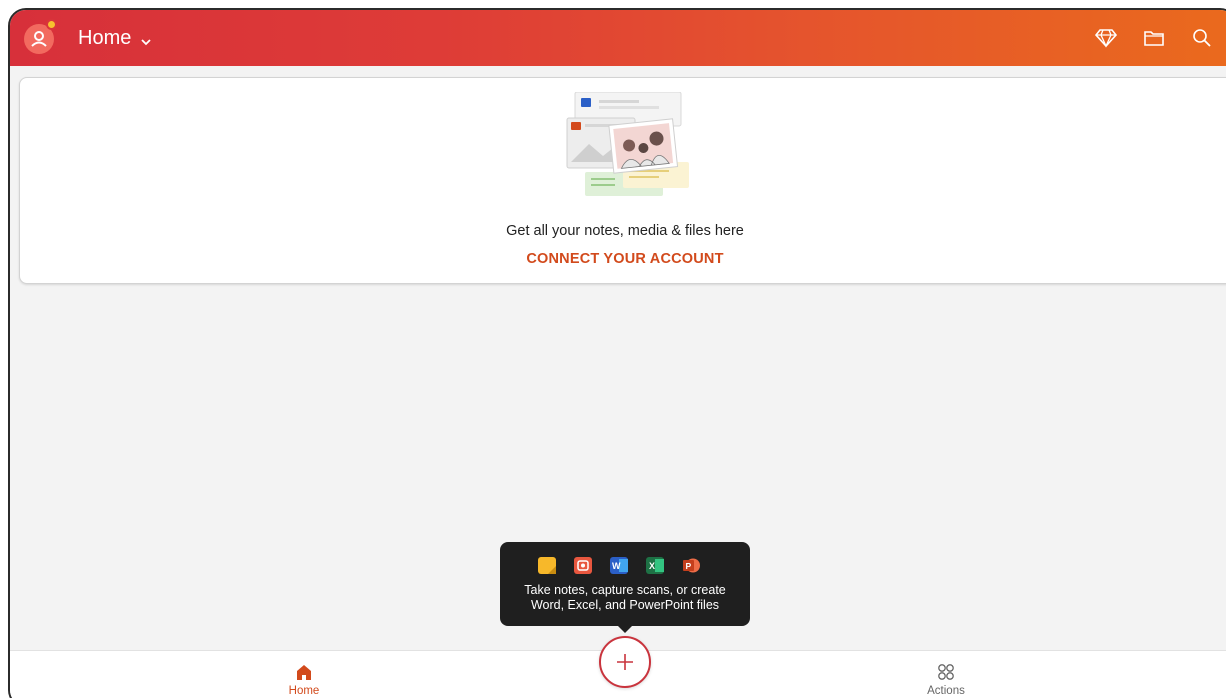 This screenshot has height=698, width=1226. I want to click on folder-icon, so click(1154, 38).